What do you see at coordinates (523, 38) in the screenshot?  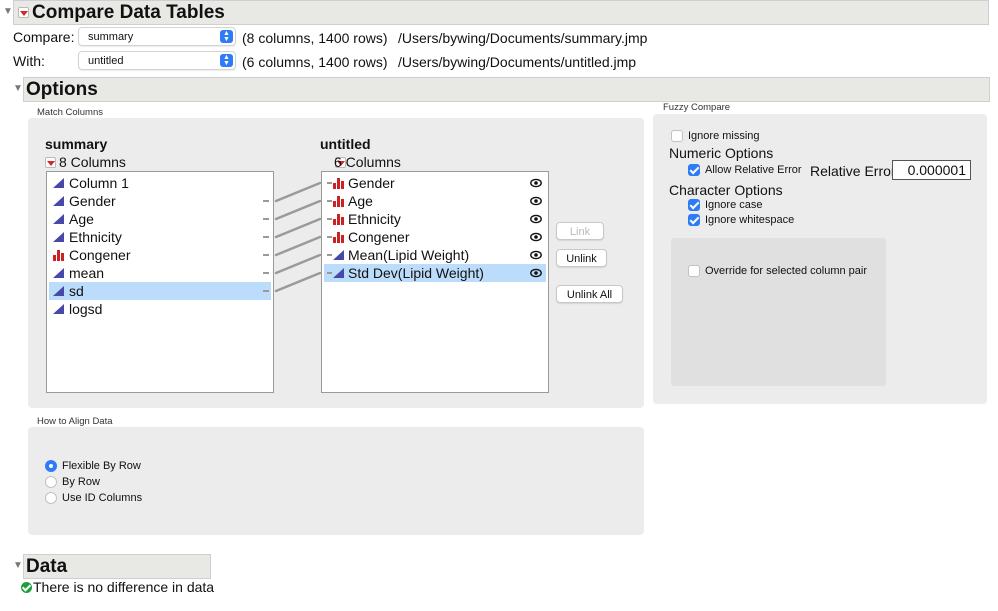 I see `compare-table-path: /Users/bywing/Documents/summary.jmp` at bounding box center [523, 38].